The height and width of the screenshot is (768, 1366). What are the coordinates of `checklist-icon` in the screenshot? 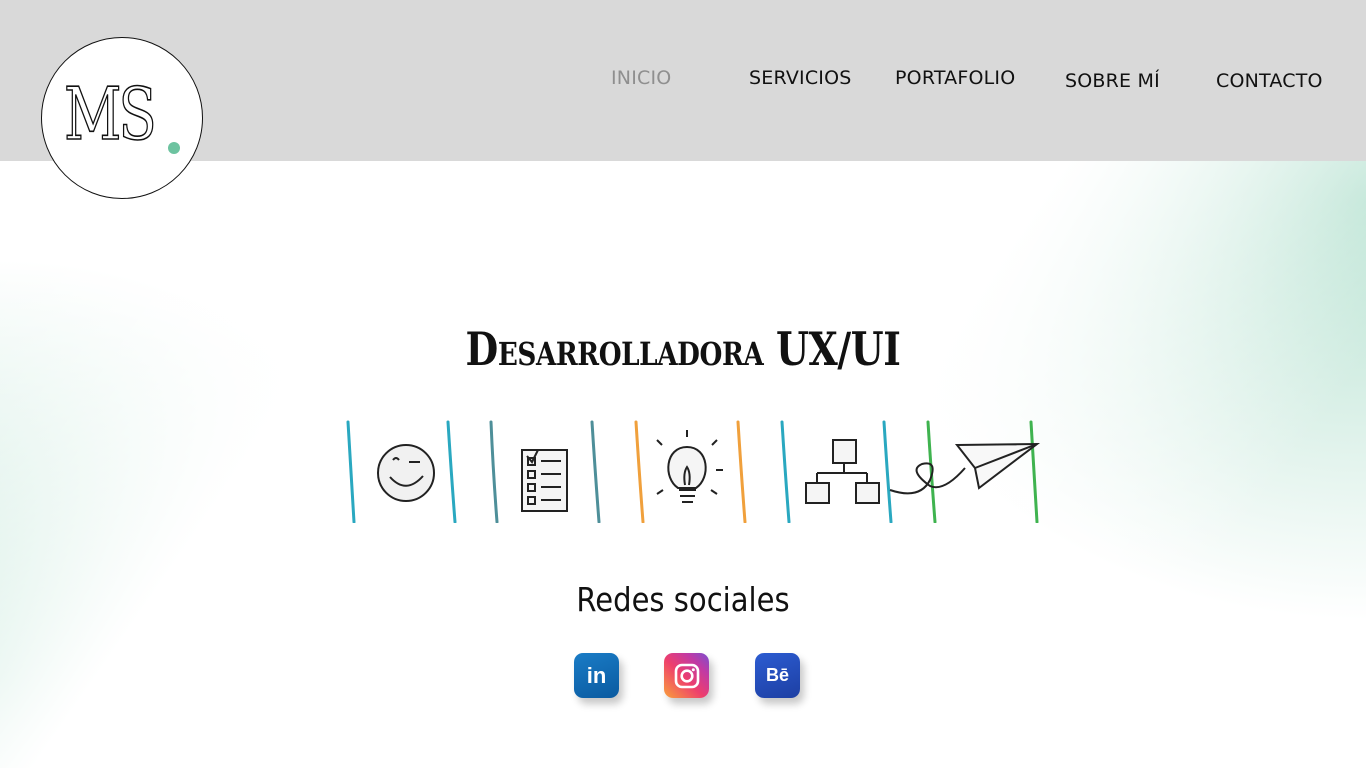 It's located at (544, 480).